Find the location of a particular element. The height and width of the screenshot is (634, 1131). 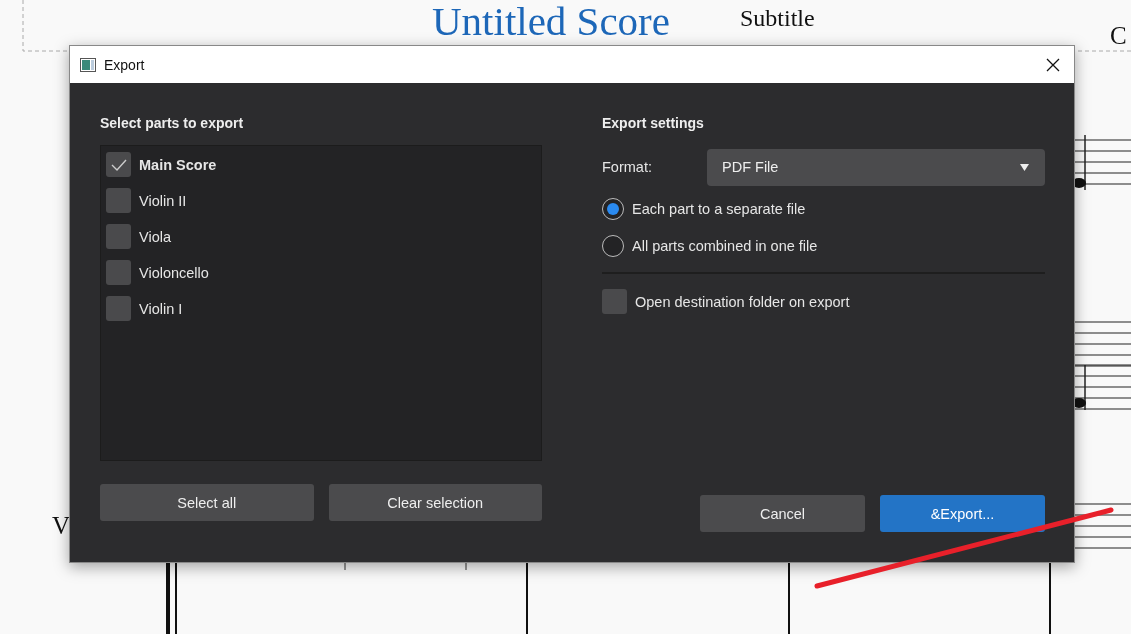

composer-text: C is located at coordinates (1118, 36).